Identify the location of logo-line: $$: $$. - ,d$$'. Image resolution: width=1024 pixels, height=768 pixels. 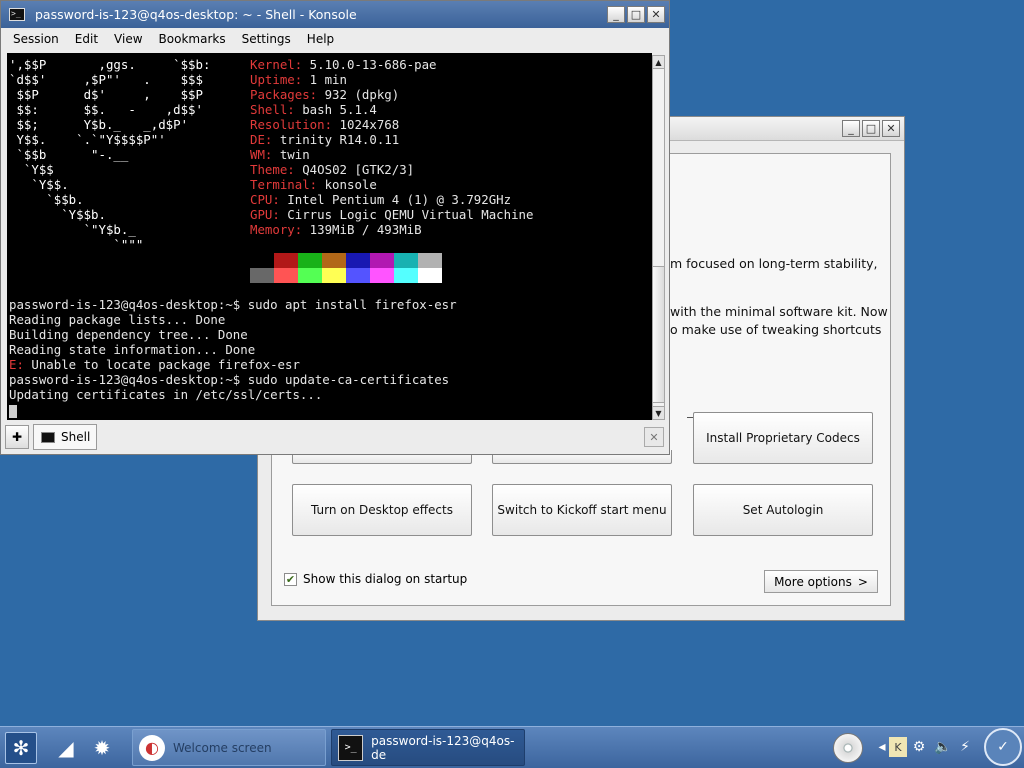
(106, 109).